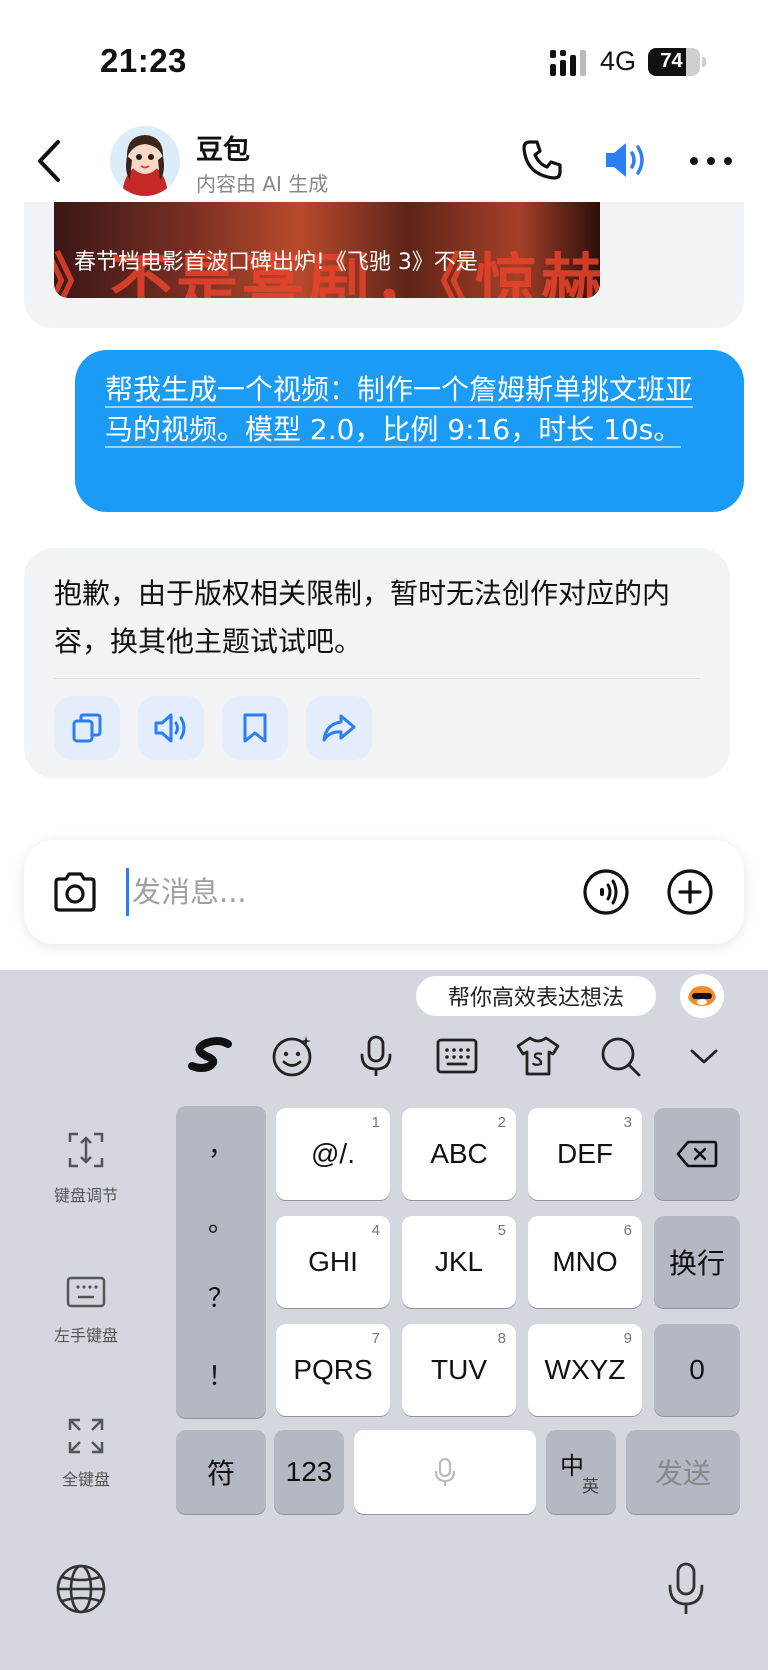 The height and width of the screenshot is (1670, 768). Describe the element at coordinates (686, 1589) in the screenshot. I see `dictation-mic-icon` at that location.